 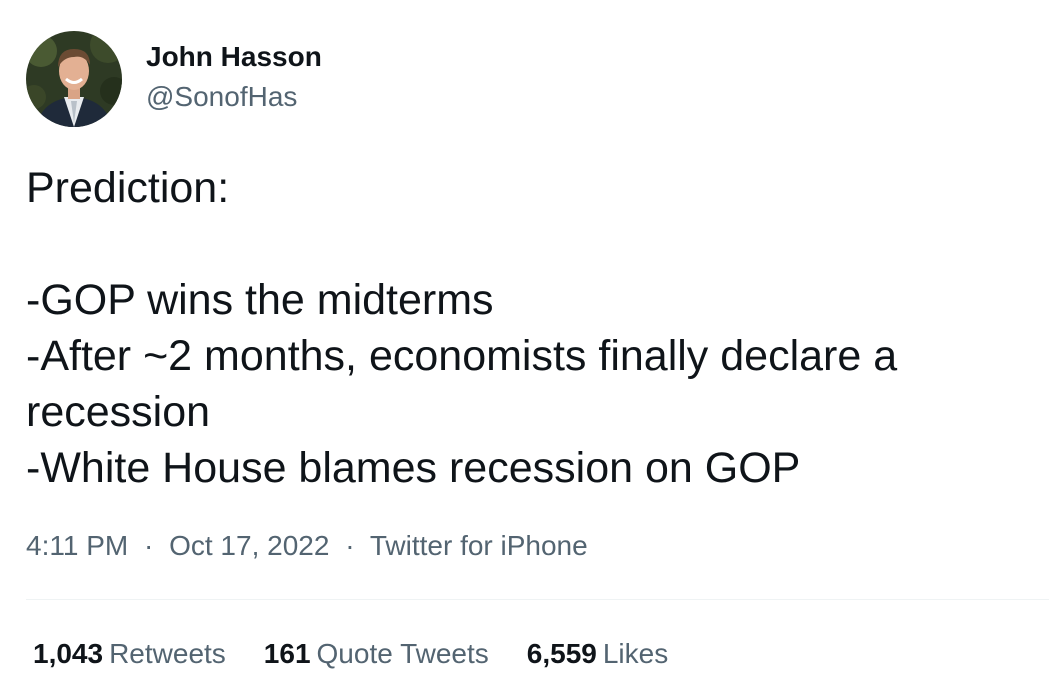 I want to click on tweet-text-line: -White House blames recession on GOP, so click(x=413, y=468).